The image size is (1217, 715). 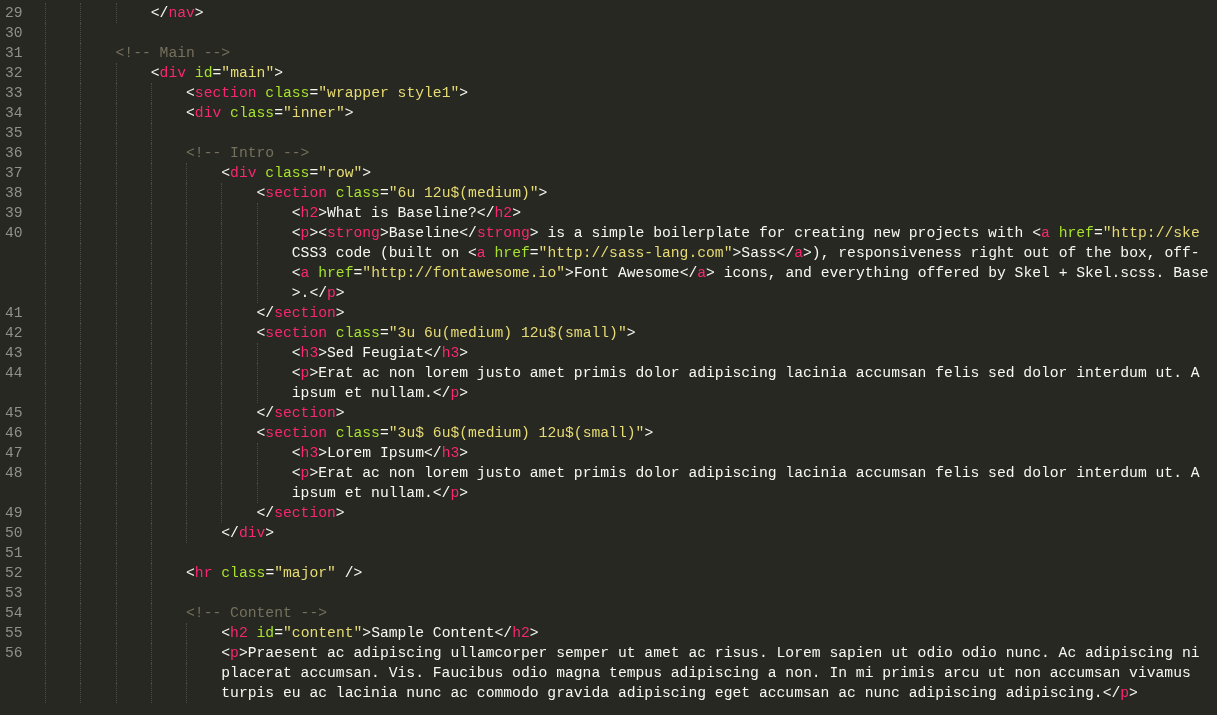 What do you see at coordinates (745, 233) in the screenshot?
I see `code-line: <p><strong>Baseline</strong> is a simple boilerplate for creating new projects with <a href="http://ske` at bounding box center [745, 233].